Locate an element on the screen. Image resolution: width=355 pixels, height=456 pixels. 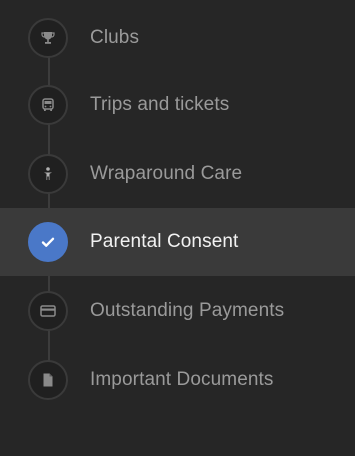
nav-item-wraparound-care: Wraparound Care is located at coordinates (177, 174).